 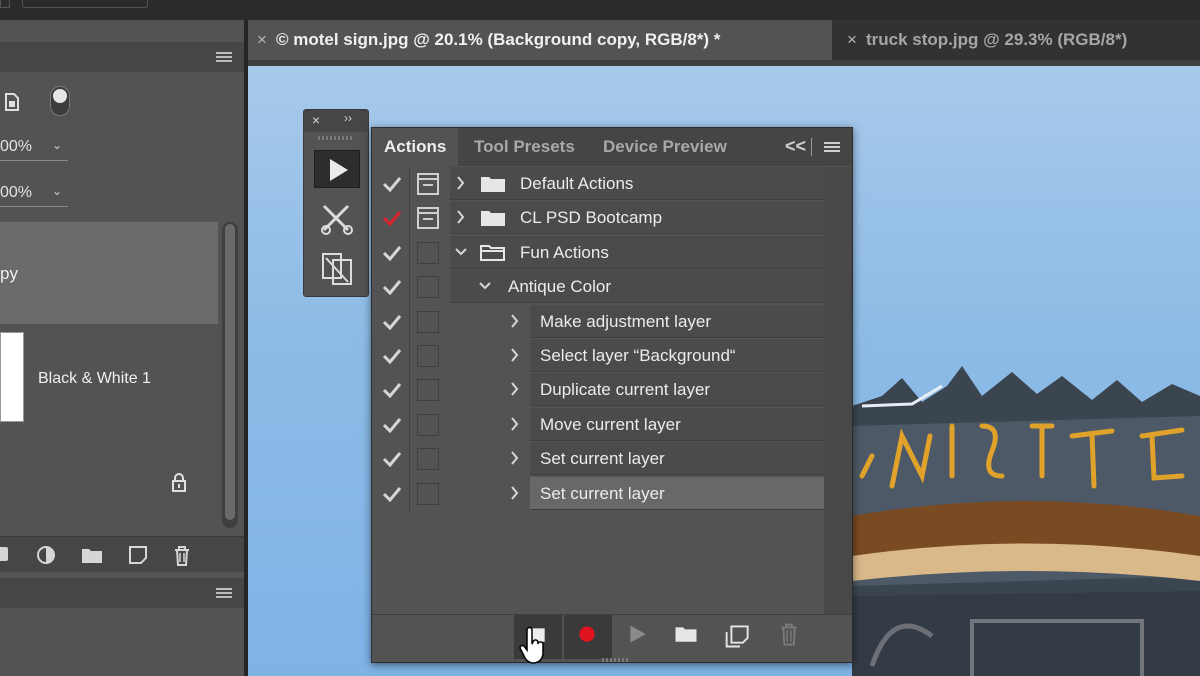 I want to click on action-row: CL PSD Bootcamp, so click(x=598, y=218).